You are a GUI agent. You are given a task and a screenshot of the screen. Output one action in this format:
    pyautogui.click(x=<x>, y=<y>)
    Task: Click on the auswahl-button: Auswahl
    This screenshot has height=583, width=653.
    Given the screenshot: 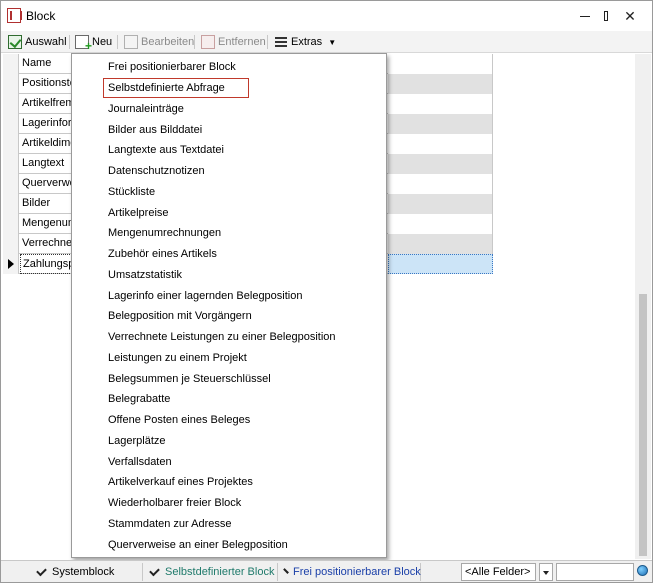 What is the action you would take?
    pyautogui.click(x=37, y=42)
    